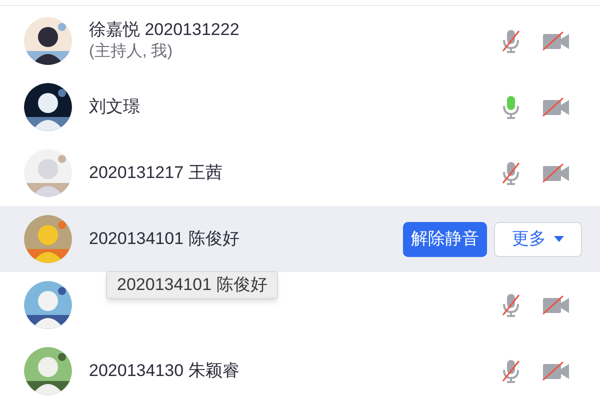 This screenshot has height=400, width=600. I want to click on unmute-button: 解除静音, so click(445, 239).